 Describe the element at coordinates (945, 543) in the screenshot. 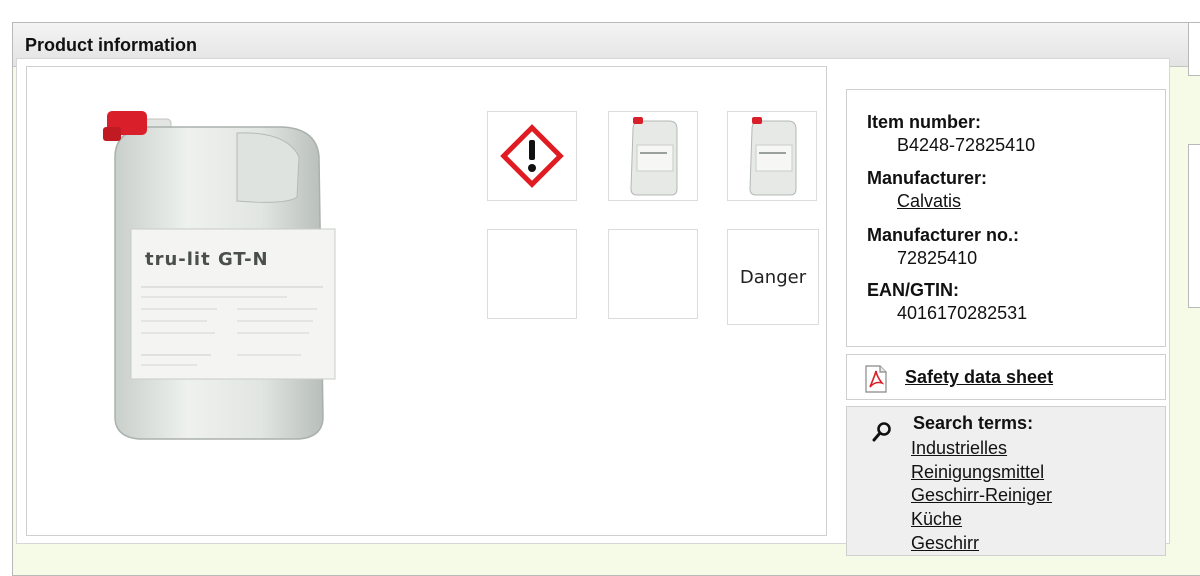

I see `search-term-link: Geschirr` at that location.